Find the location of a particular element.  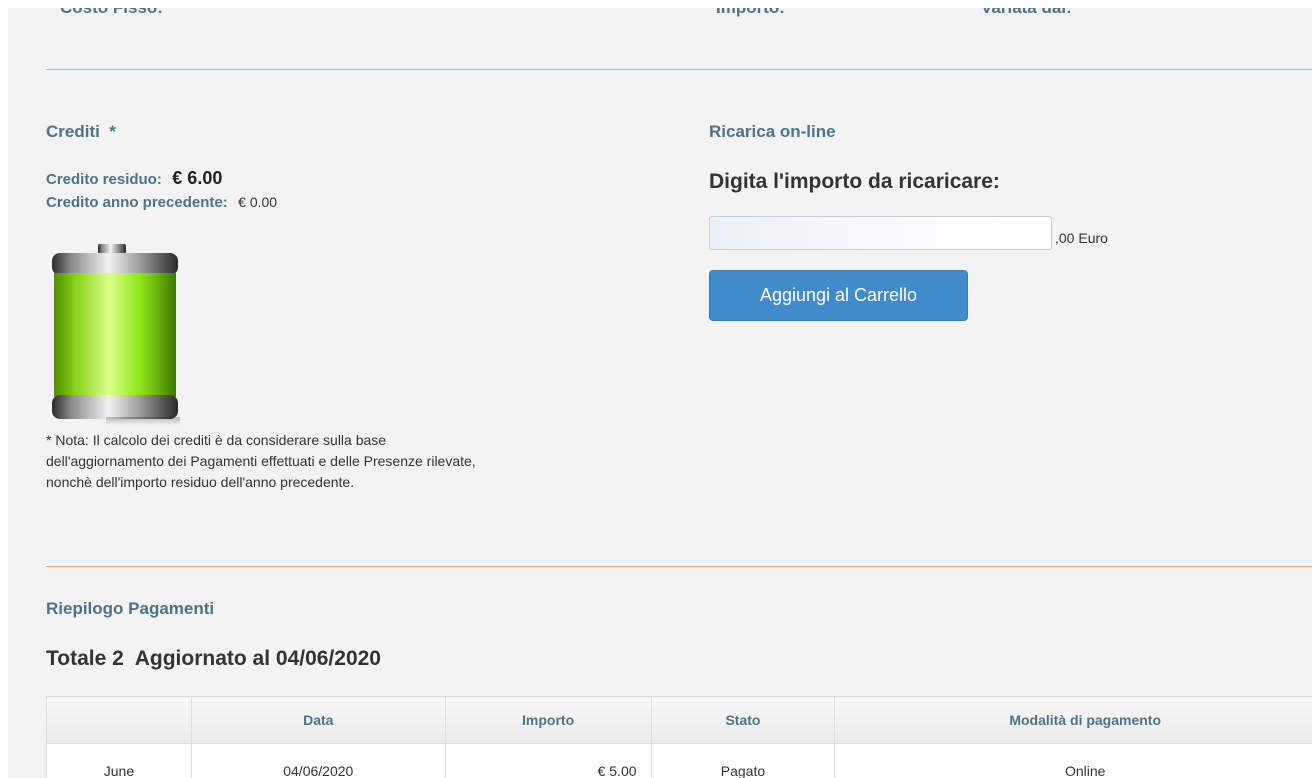

credito-residuo-row: Credito residuo: € 6.00 is located at coordinates (134, 178).